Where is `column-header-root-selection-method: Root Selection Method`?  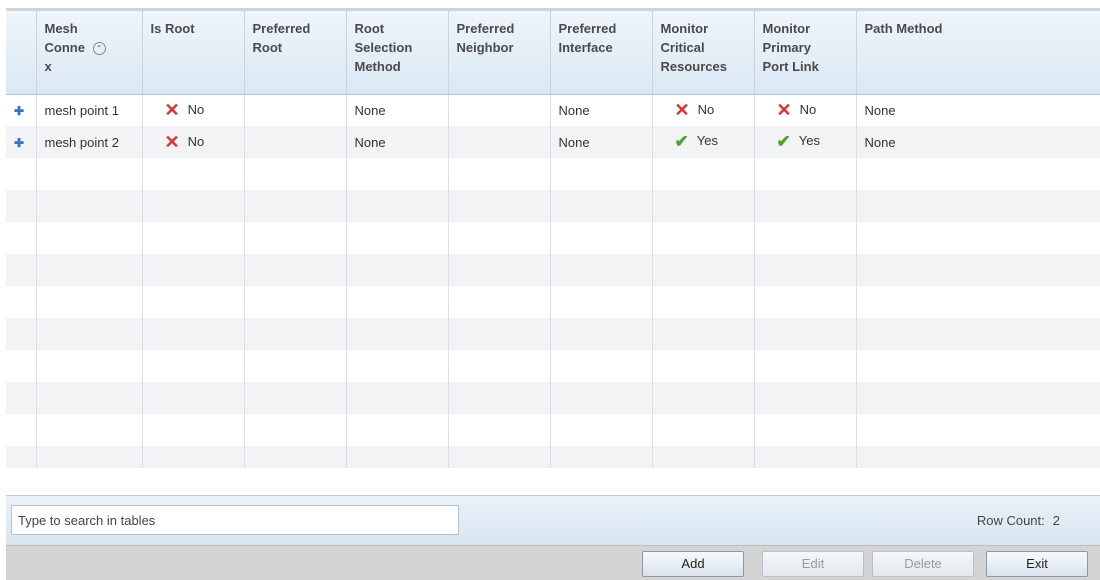 column-header-root-selection-method: Root Selection Method is located at coordinates (397, 53).